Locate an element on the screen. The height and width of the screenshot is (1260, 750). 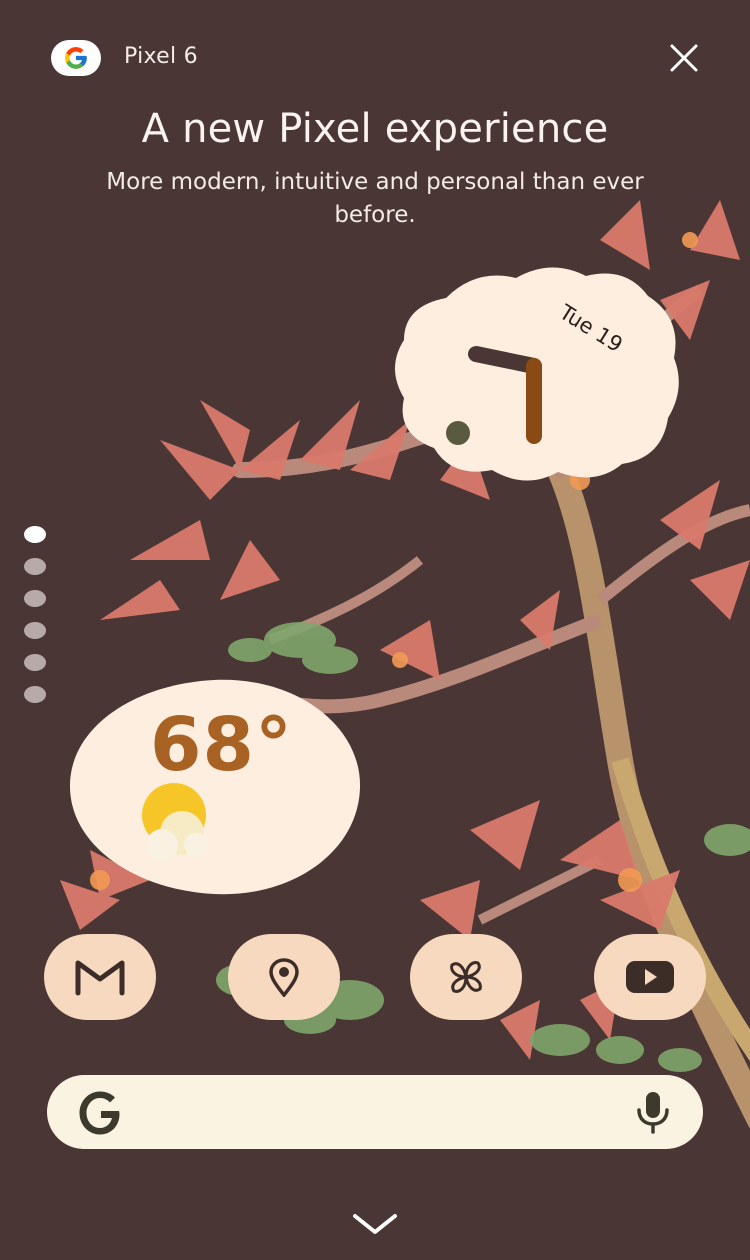
close-button is located at coordinates (684, 58).